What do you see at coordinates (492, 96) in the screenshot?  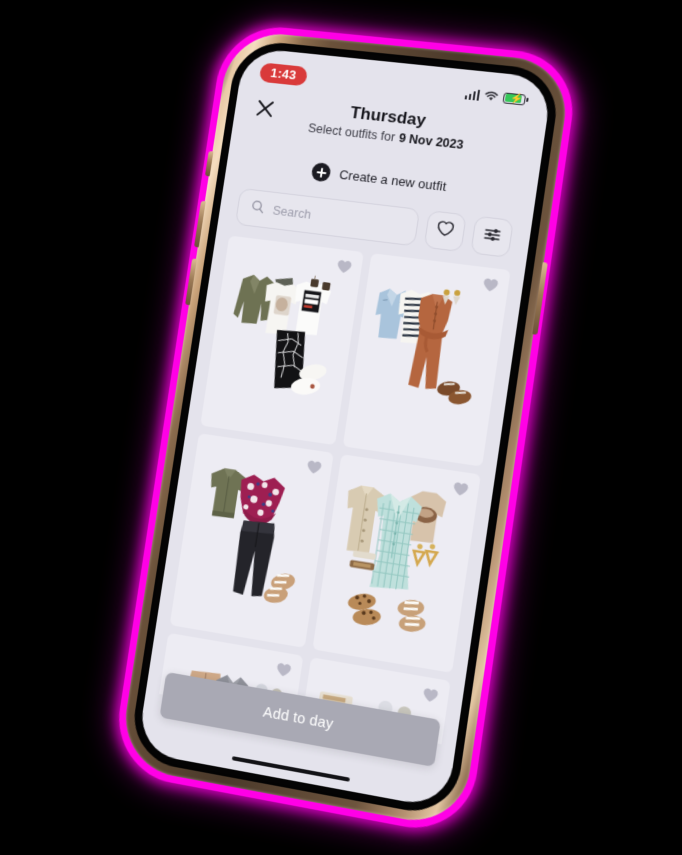 I see `wifi-icon` at bounding box center [492, 96].